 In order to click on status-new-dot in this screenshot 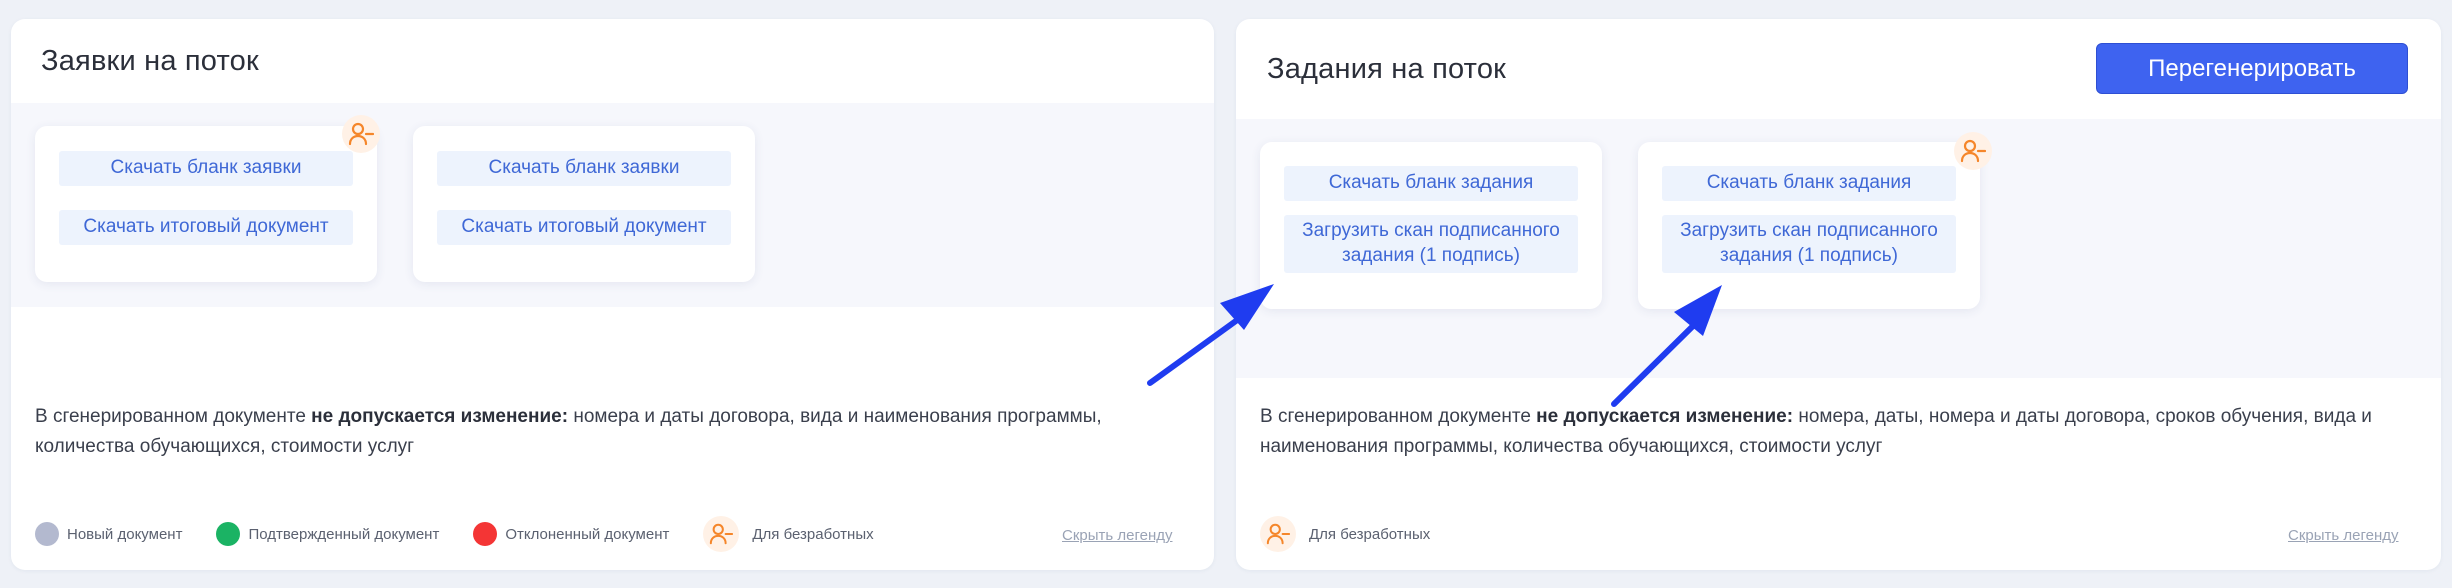, I will do `click(47, 534)`.